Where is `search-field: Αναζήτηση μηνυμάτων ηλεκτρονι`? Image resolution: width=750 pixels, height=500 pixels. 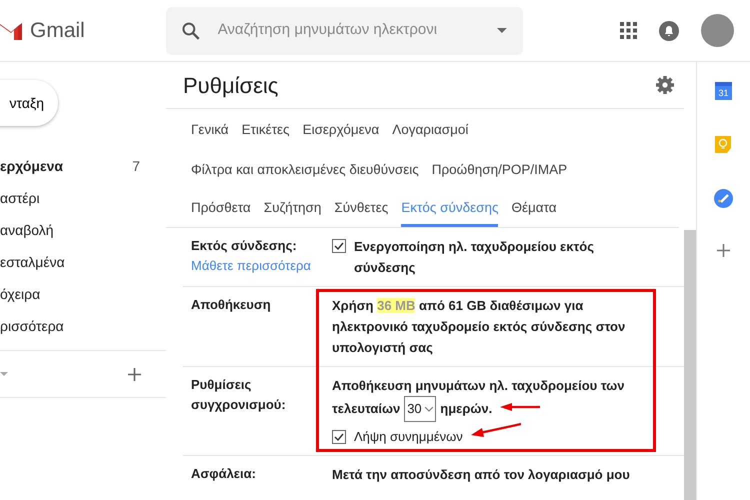 search-field: Αναζήτηση μηνυμάτων ηλεκτρονι is located at coordinates (344, 30).